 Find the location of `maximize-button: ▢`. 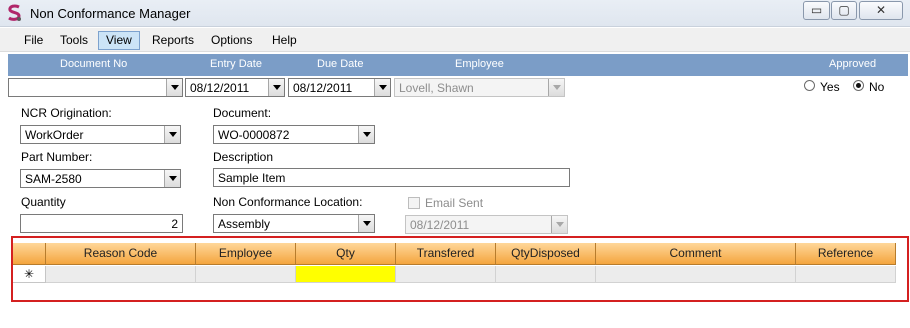

maximize-button: ▢ is located at coordinates (844, 10).